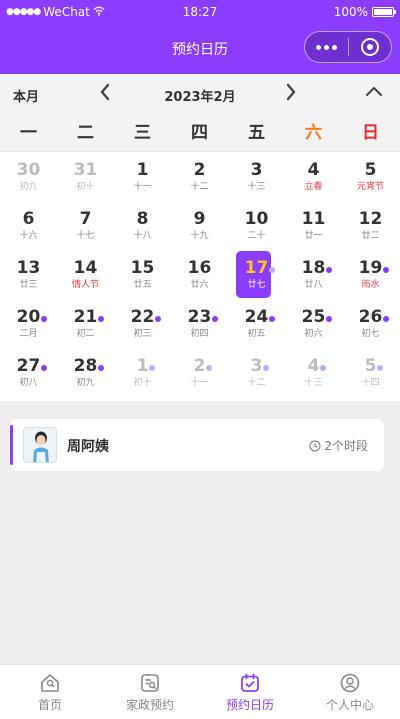 The image size is (400, 719). Describe the element at coordinates (28, 268) in the screenshot. I see `day-number: 13` at that location.